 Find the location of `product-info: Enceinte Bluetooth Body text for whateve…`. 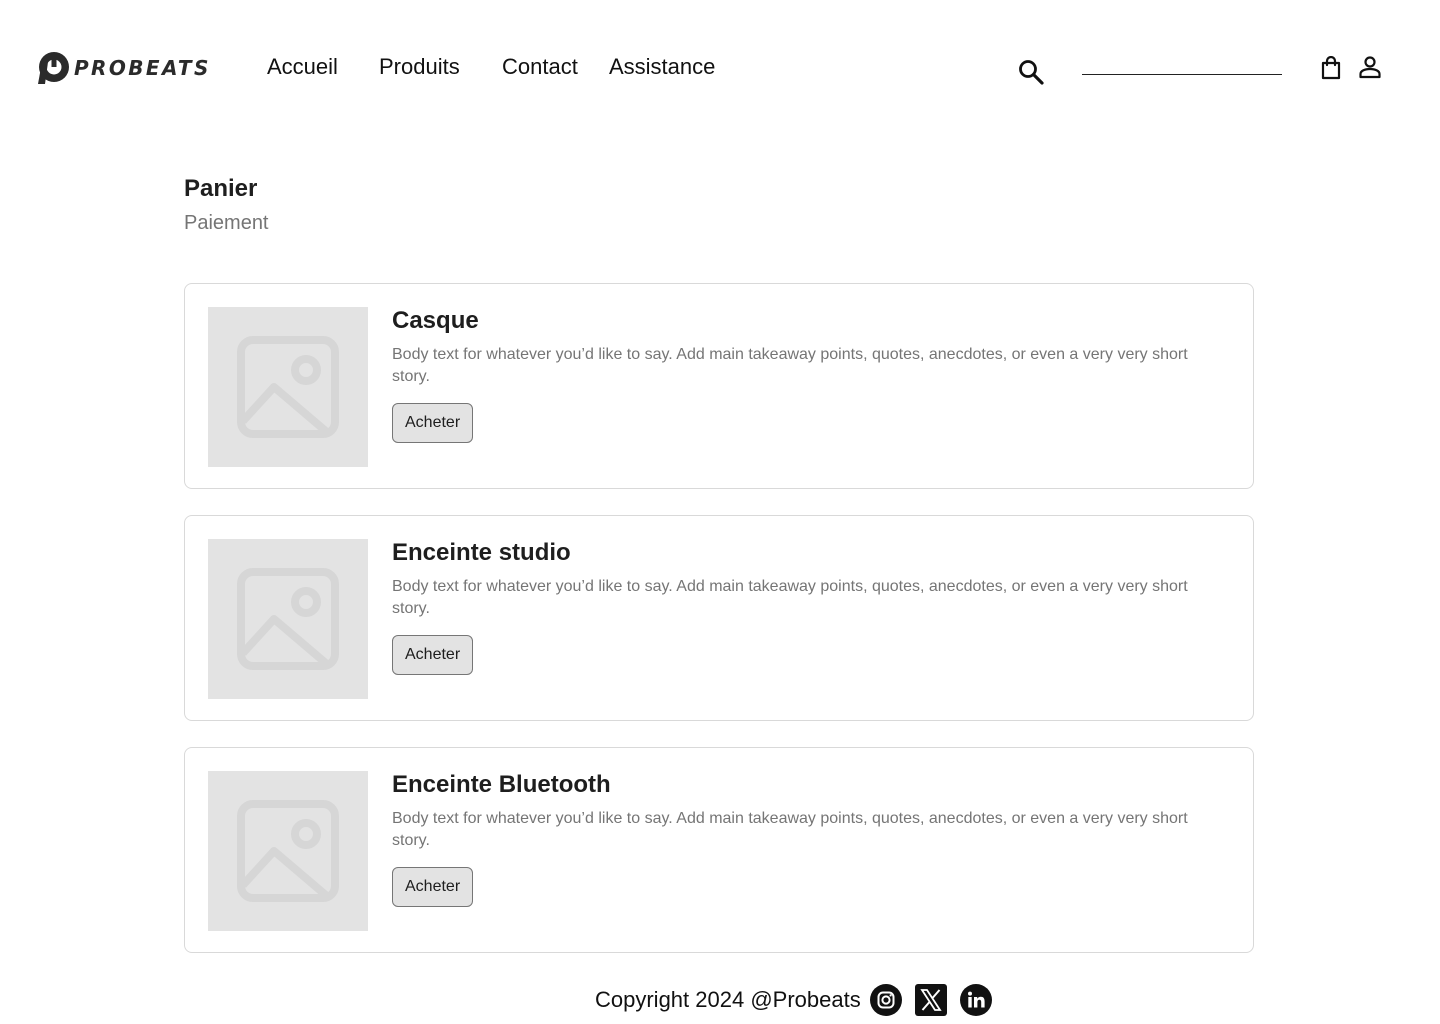

product-info: Enceinte Bluetooth Body text for whateve… is located at coordinates (807, 838).